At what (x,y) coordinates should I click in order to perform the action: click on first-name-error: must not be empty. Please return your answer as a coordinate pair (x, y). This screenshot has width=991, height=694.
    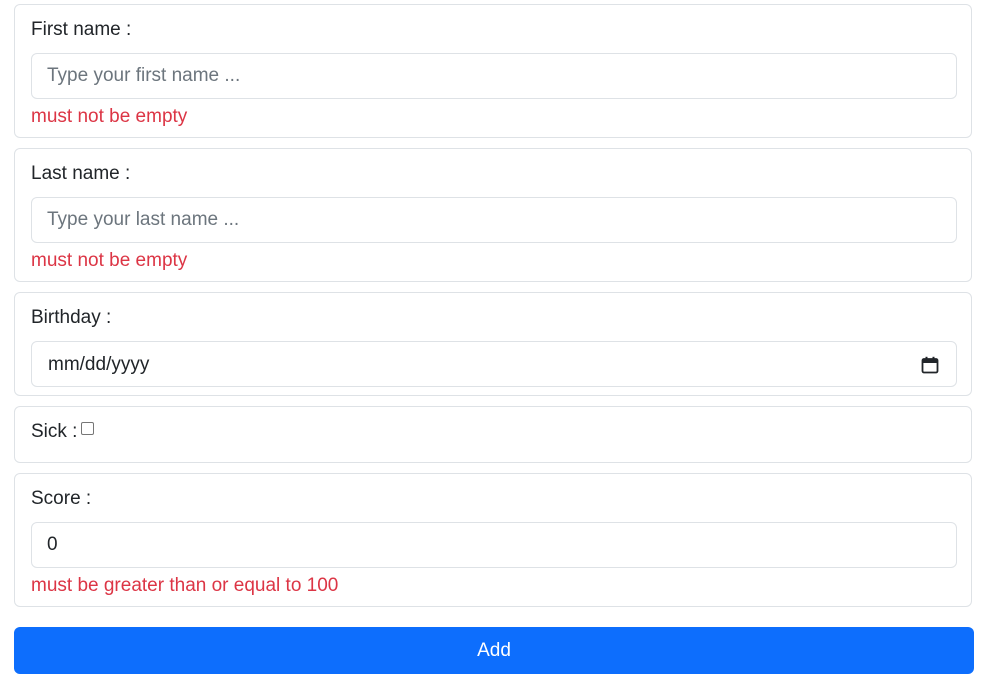
    Looking at the image, I should click on (109, 116).